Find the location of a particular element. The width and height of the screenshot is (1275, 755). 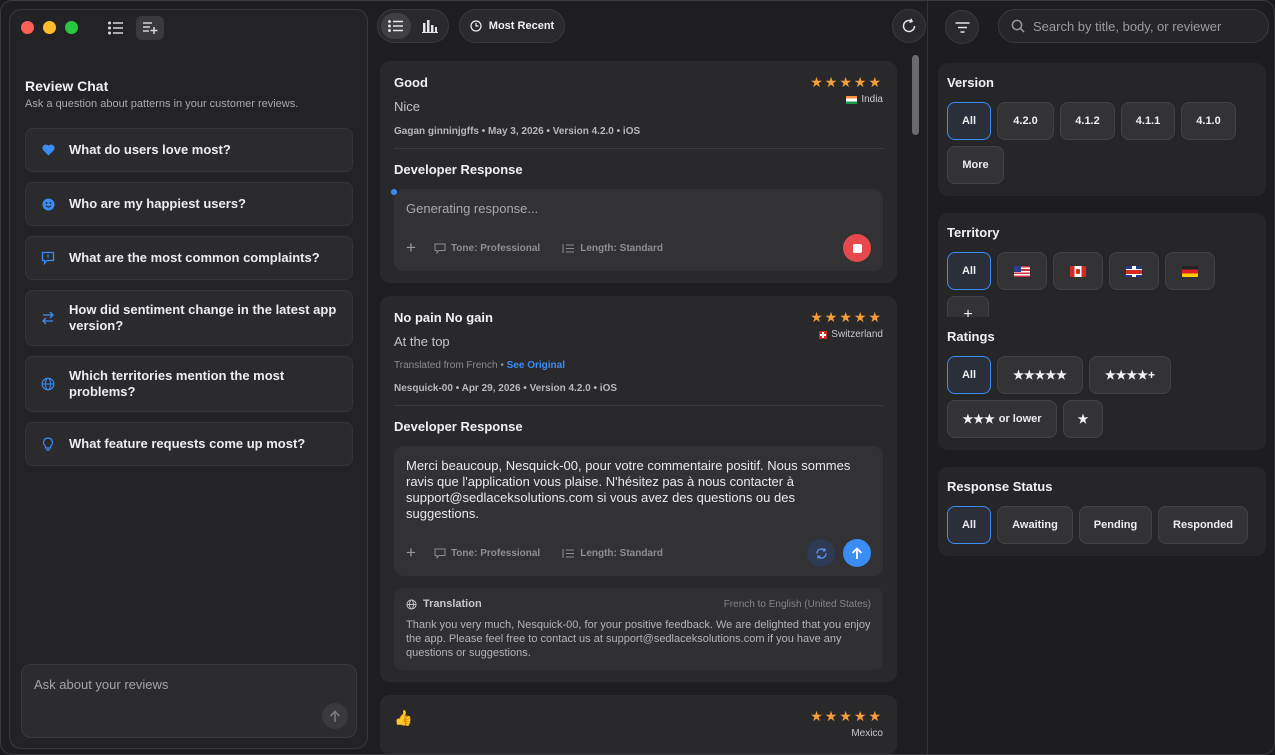

close-window-button is located at coordinates (27, 27).